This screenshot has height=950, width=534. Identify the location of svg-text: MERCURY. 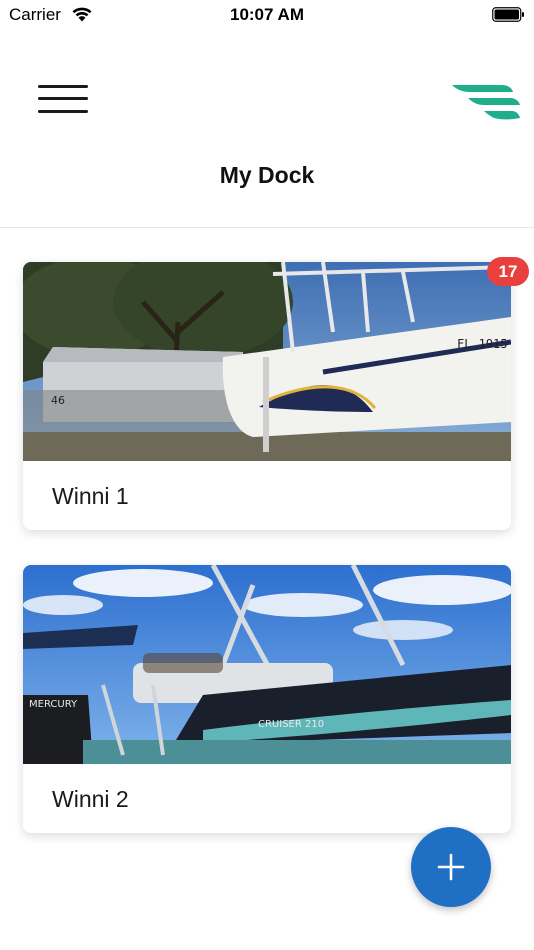
(53, 704).